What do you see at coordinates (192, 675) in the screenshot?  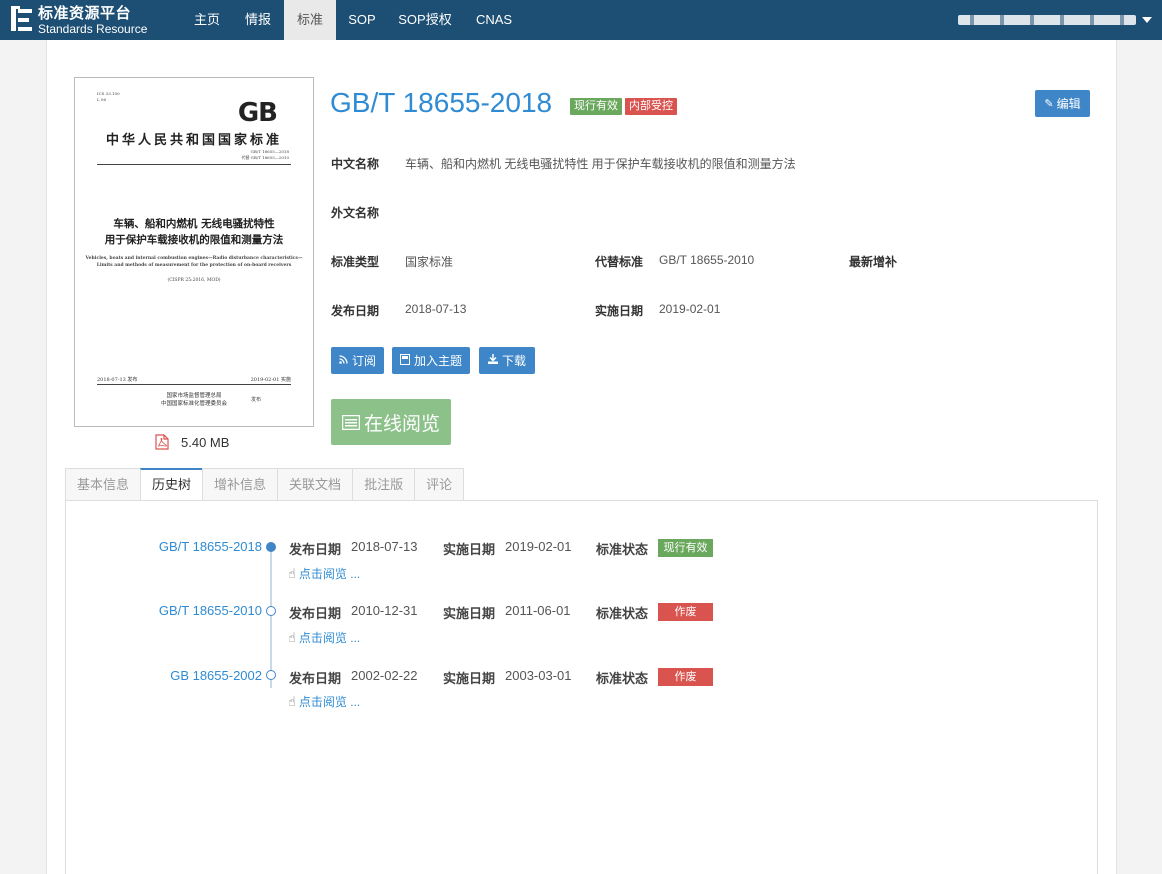 I see `history-standard-link: GB 18655-2002` at bounding box center [192, 675].